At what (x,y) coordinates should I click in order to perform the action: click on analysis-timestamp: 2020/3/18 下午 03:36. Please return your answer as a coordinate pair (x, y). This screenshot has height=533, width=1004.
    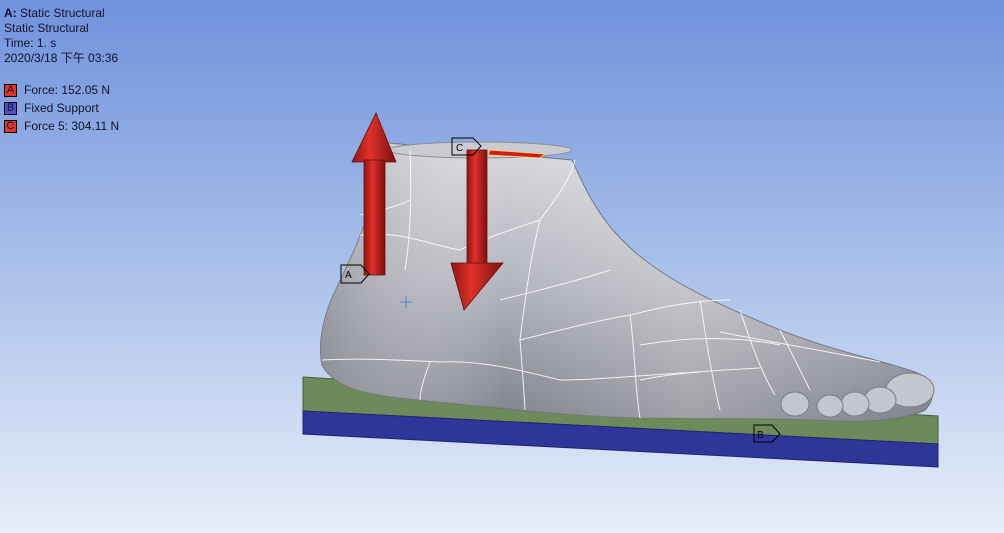
    Looking at the image, I should click on (61, 58).